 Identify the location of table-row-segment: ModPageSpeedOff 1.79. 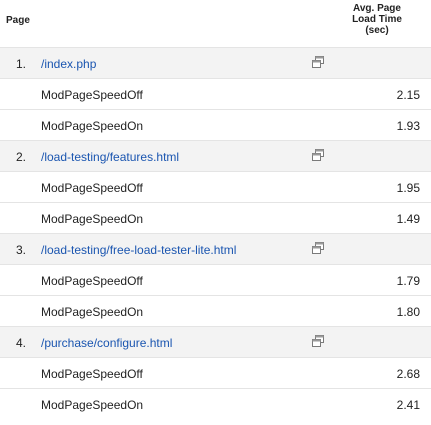
(215, 279).